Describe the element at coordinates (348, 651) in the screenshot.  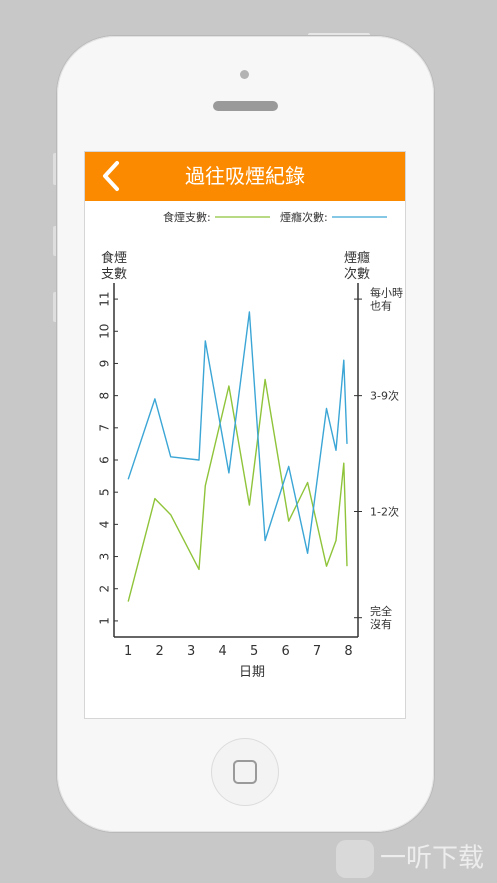
I see `x-tick-label: 8` at that location.